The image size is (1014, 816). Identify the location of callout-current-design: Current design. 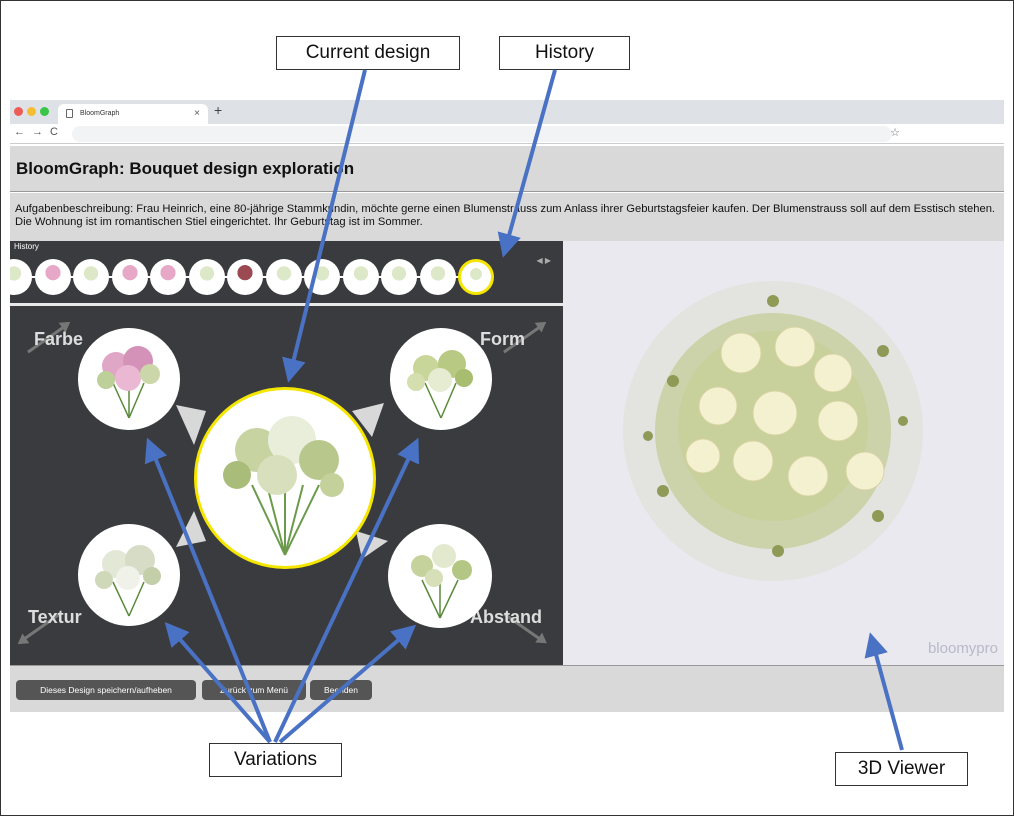
(368, 53).